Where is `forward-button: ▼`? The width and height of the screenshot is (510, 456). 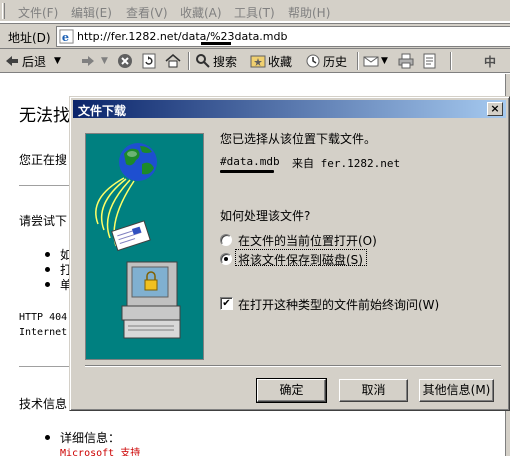 forward-button: ▼ is located at coordinates (94, 61).